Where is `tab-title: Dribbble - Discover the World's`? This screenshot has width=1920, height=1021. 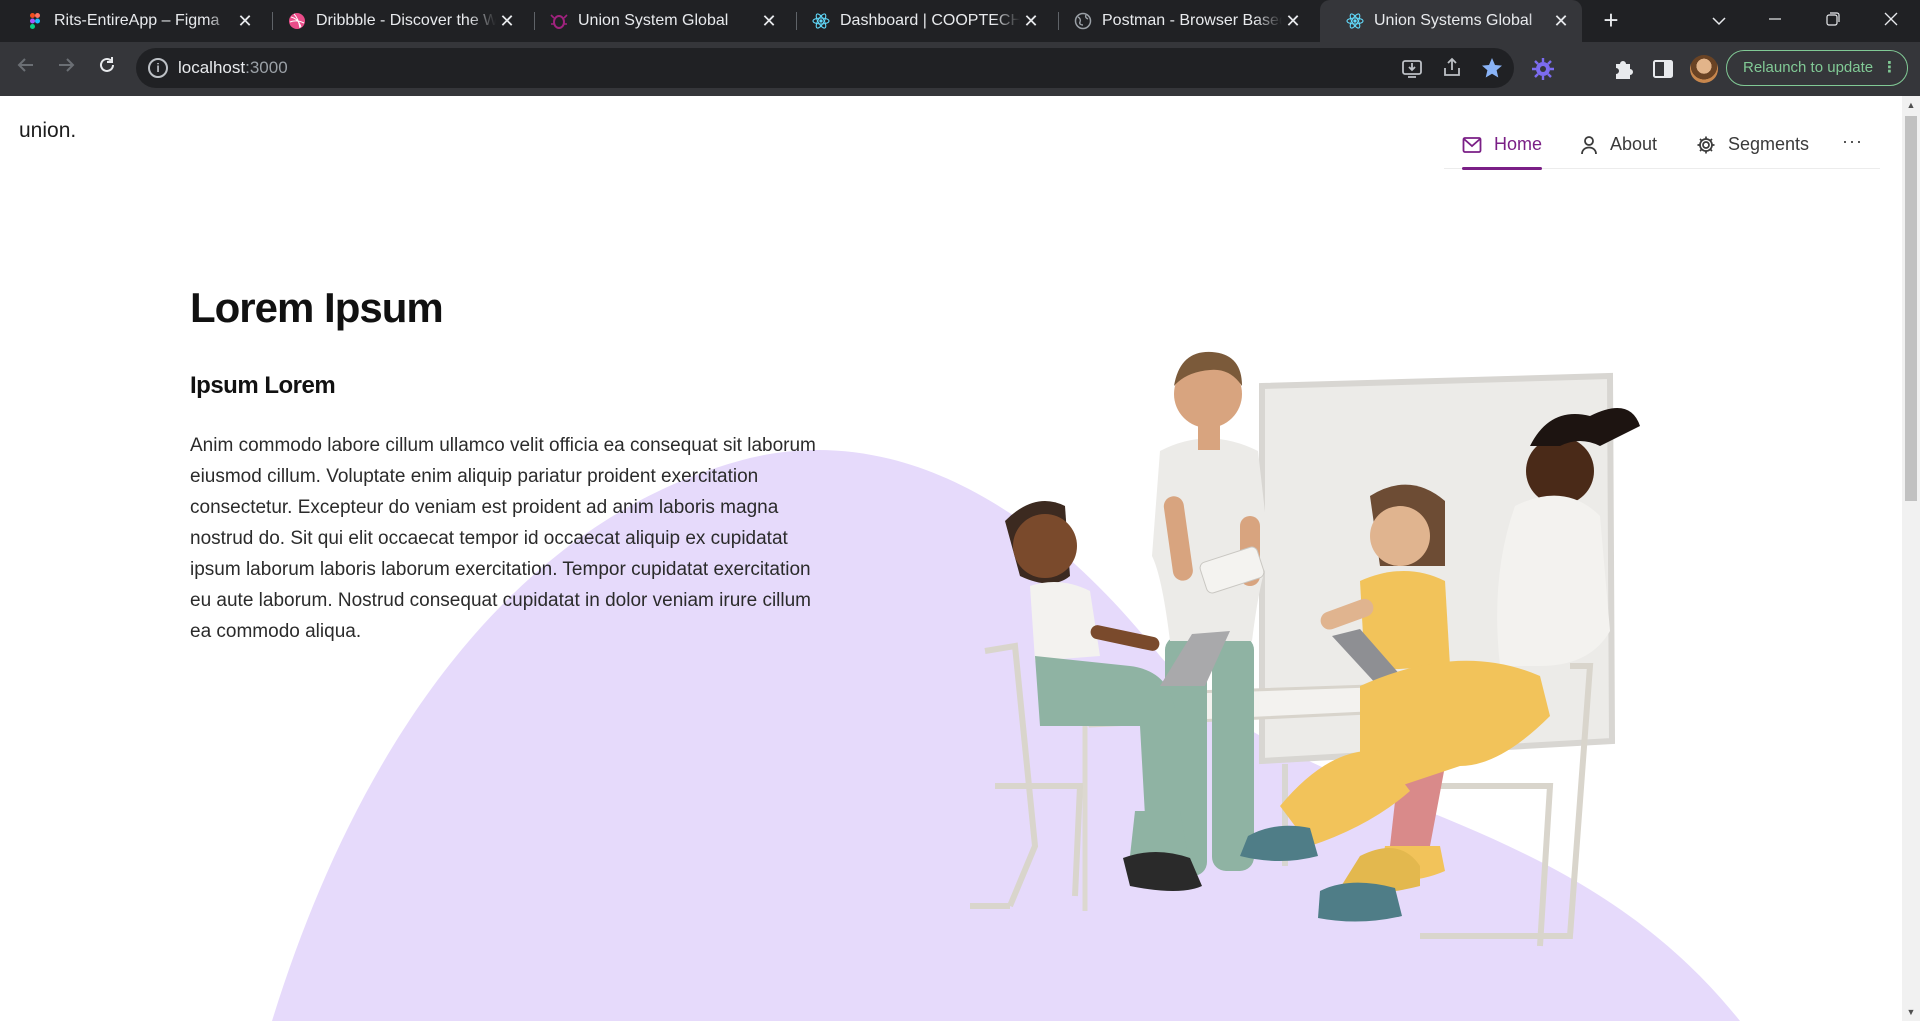 tab-title: Dribbble - Discover the World's is located at coordinates (406, 20).